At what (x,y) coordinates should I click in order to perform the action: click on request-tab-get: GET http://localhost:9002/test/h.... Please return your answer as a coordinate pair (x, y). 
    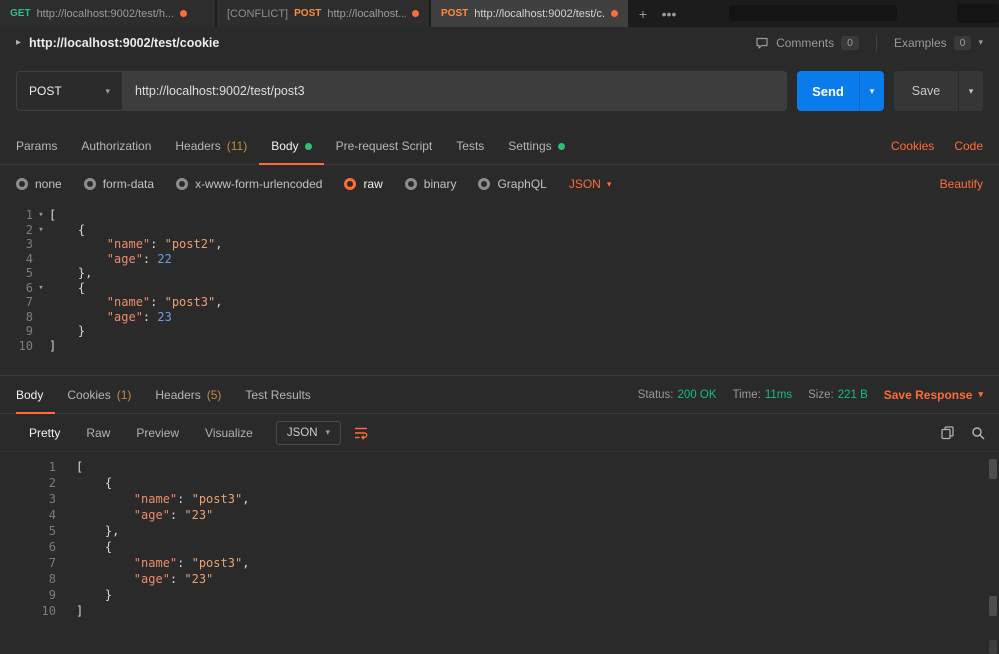
    Looking at the image, I should click on (107, 13).